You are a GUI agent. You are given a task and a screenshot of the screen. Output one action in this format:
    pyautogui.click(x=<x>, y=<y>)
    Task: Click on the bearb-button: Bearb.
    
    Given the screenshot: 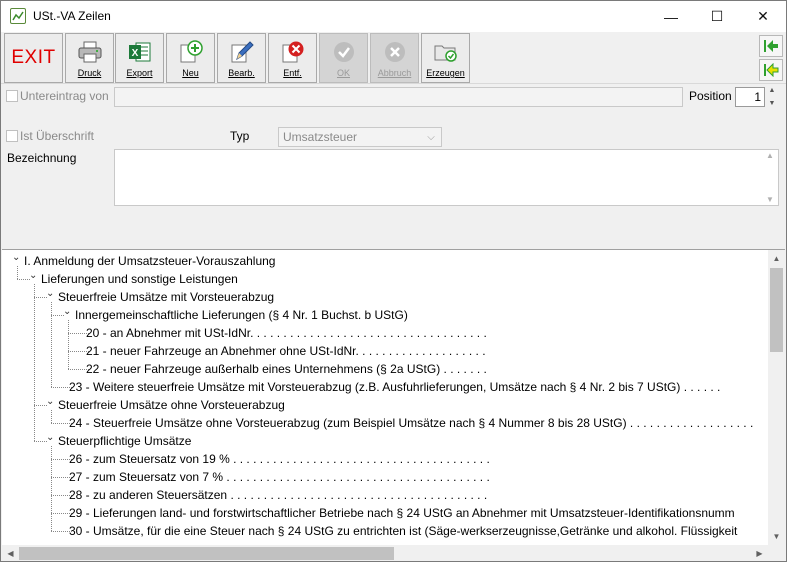 What is the action you would take?
    pyautogui.click(x=241, y=58)
    